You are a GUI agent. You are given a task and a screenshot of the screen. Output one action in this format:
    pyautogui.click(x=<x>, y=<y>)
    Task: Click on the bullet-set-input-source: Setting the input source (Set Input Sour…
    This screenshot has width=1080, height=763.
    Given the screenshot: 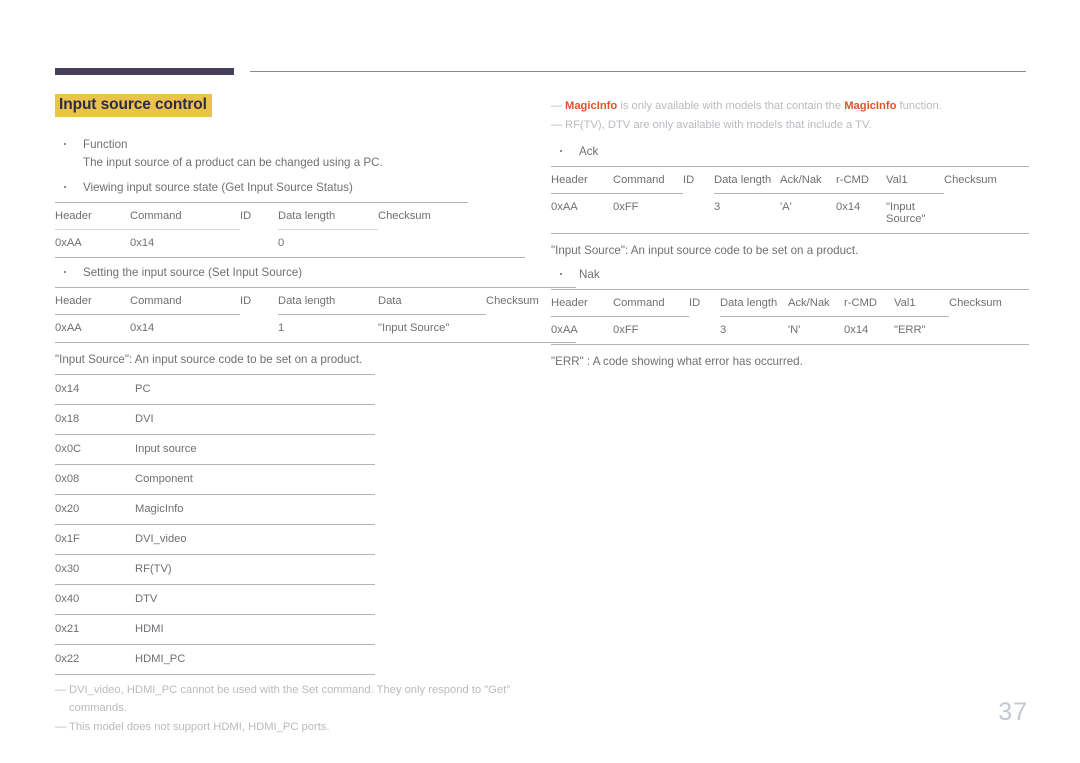 What is the action you would take?
    pyautogui.click(x=290, y=269)
    